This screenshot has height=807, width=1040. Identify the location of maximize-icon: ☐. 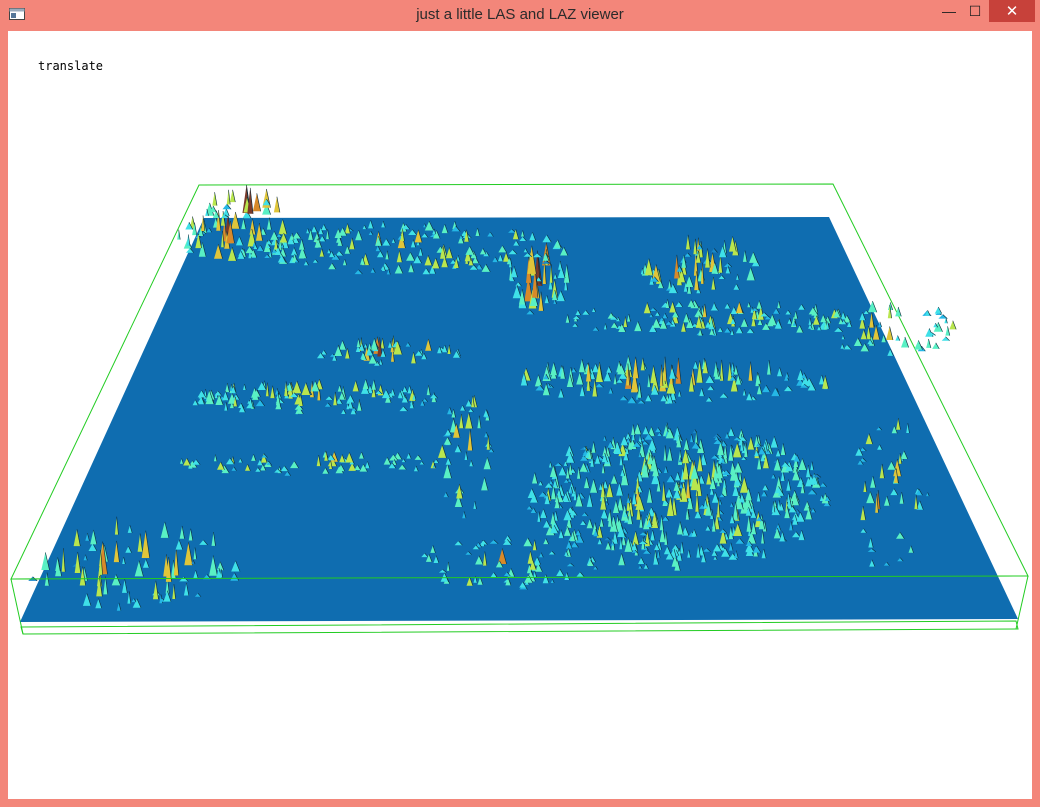
(975, 10).